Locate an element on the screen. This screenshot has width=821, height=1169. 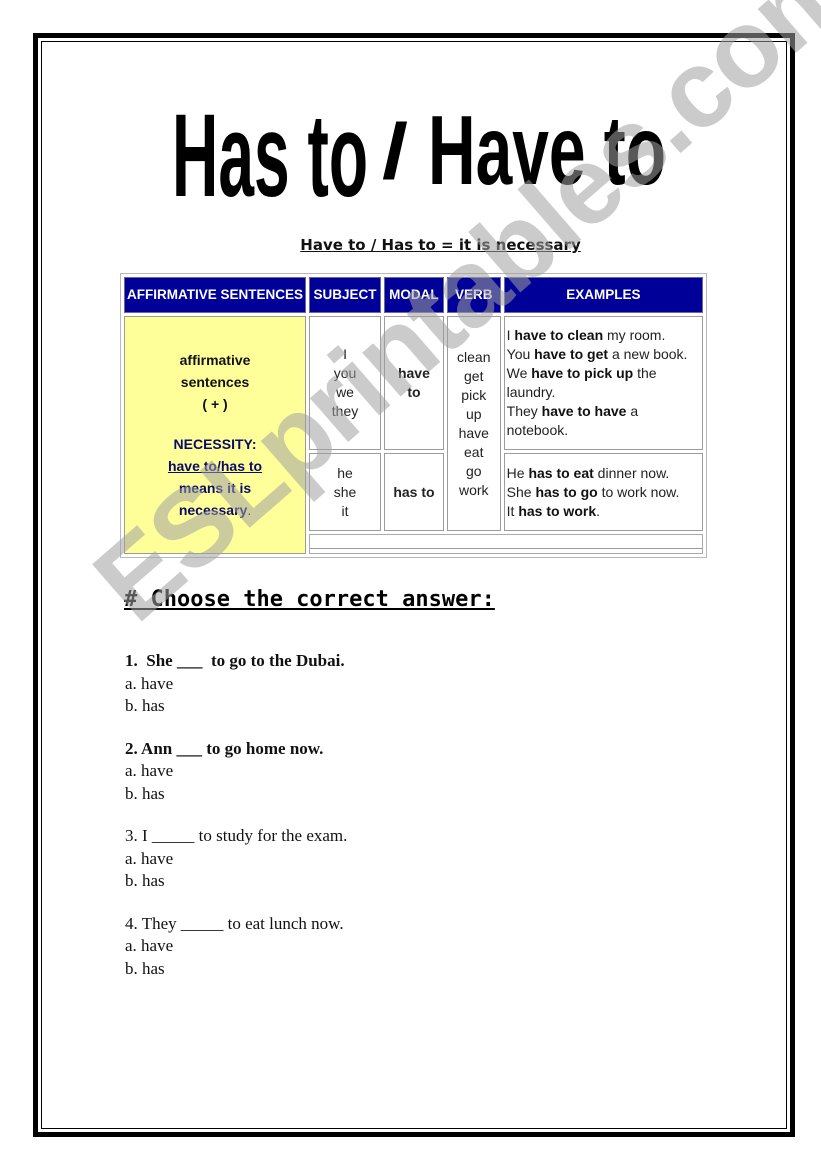
header-modal: MODAL is located at coordinates (413, 295).